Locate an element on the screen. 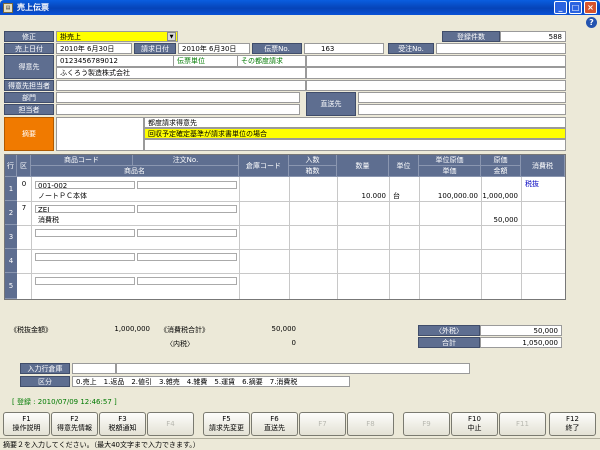 Image resolution: width=600 pixels, height=450 pixels. f1-button: F1 操作説明 is located at coordinates (26, 424).